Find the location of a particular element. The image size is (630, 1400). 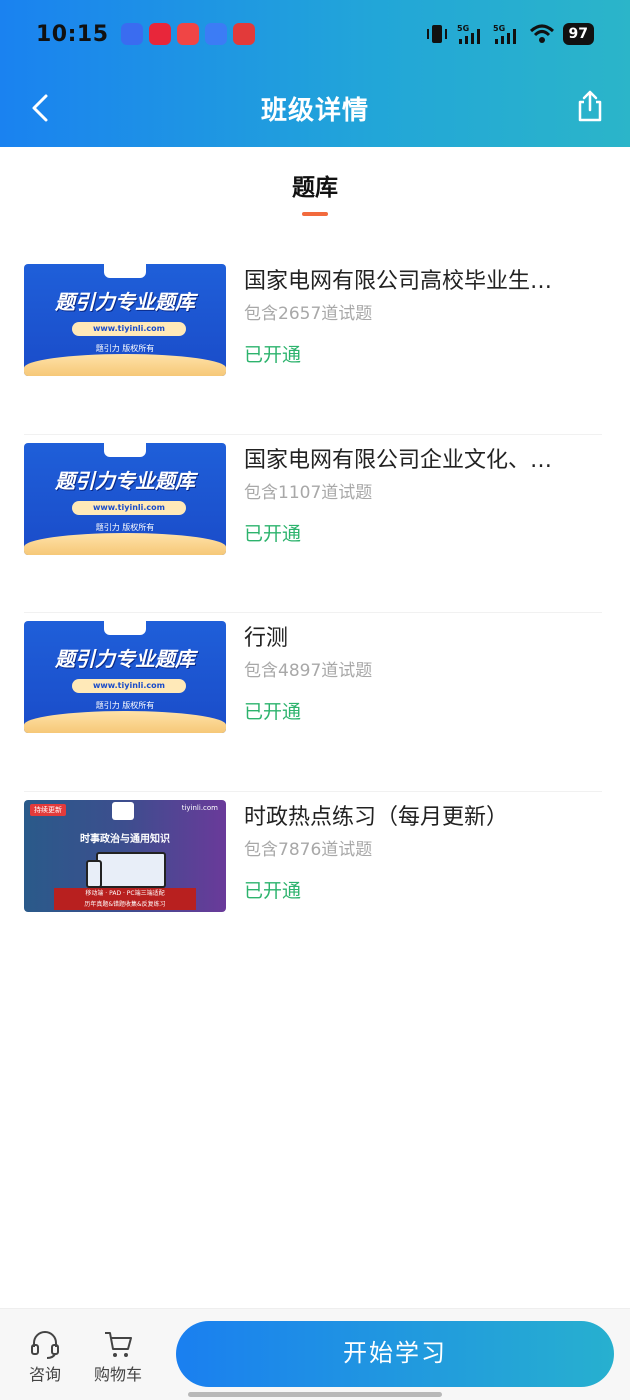

item-info: 行测 包含4897道试题 已开通 is located at coordinates (423, 673).